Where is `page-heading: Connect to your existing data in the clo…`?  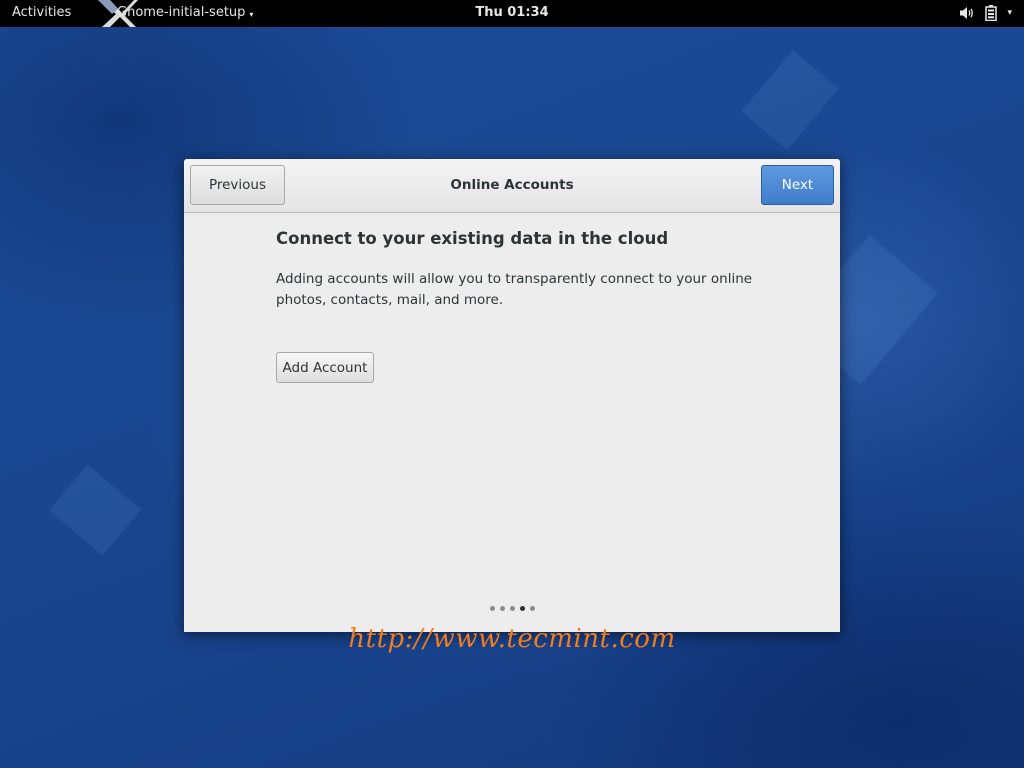
page-heading: Connect to your existing data in the clo… is located at coordinates (472, 238).